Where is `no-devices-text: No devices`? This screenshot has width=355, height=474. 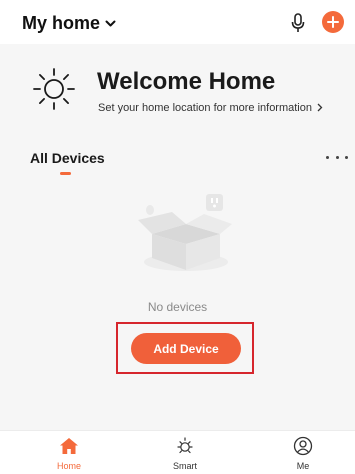
no-devices-text: No devices is located at coordinates (177, 307).